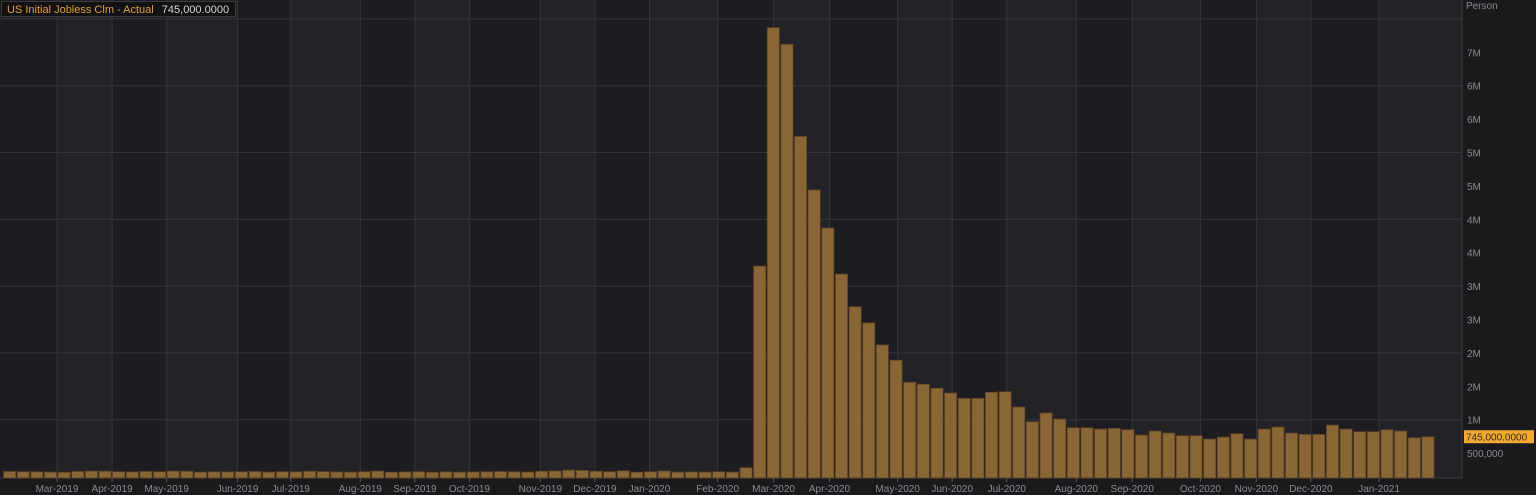  I want to click on x-tick-label: Jan-2021, so click(1379, 489).